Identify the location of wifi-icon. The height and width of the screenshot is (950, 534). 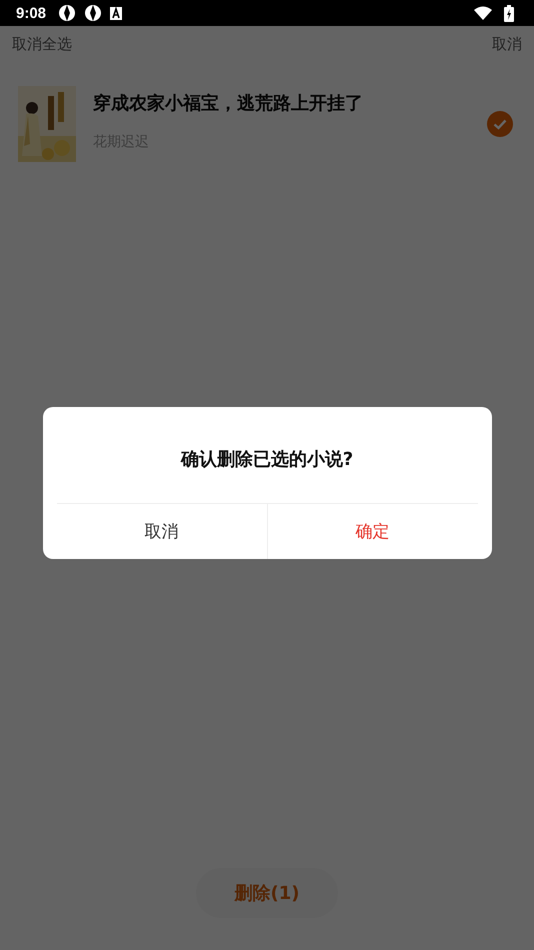
(483, 13).